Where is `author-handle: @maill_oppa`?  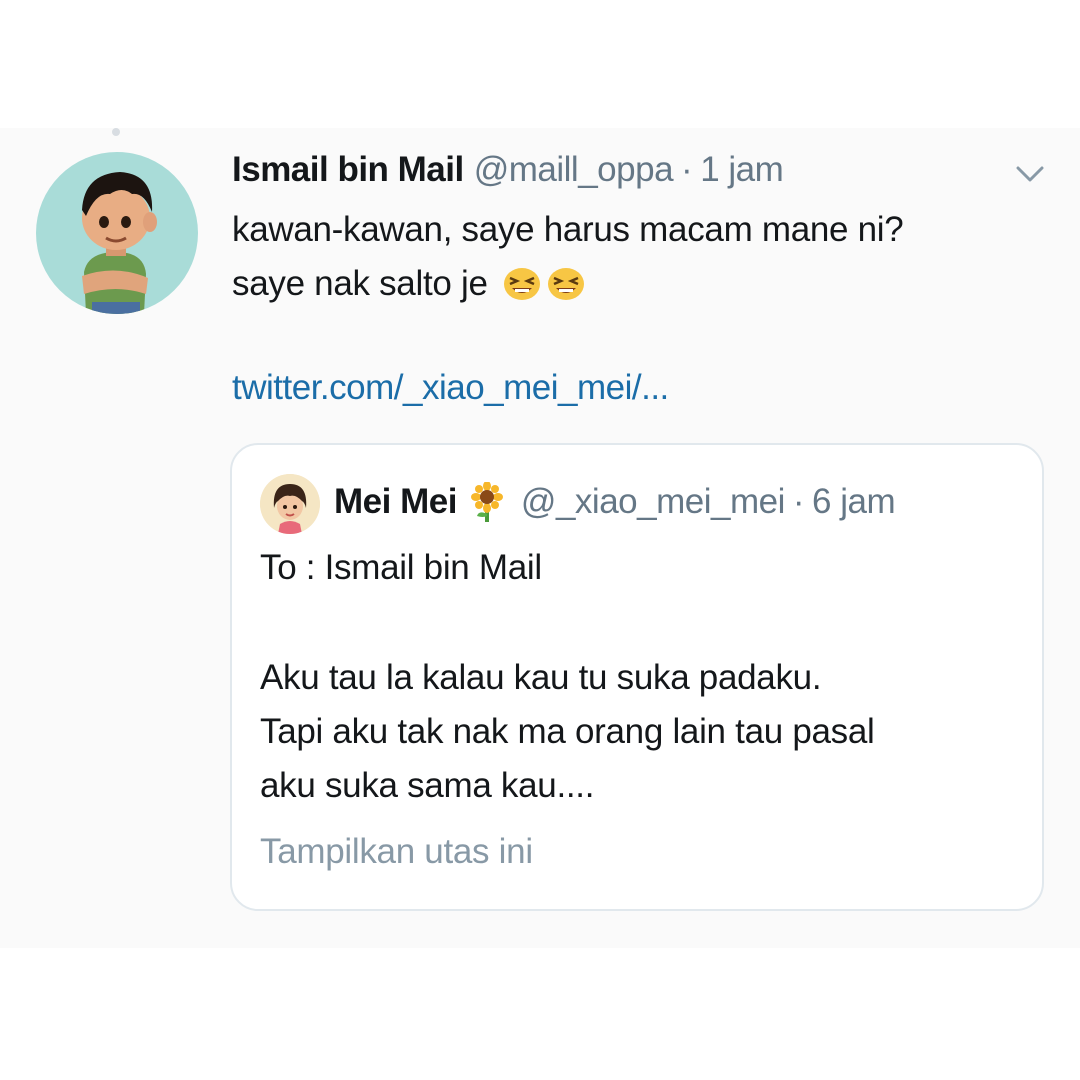
author-handle: @maill_oppa is located at coordinates (574, 170).